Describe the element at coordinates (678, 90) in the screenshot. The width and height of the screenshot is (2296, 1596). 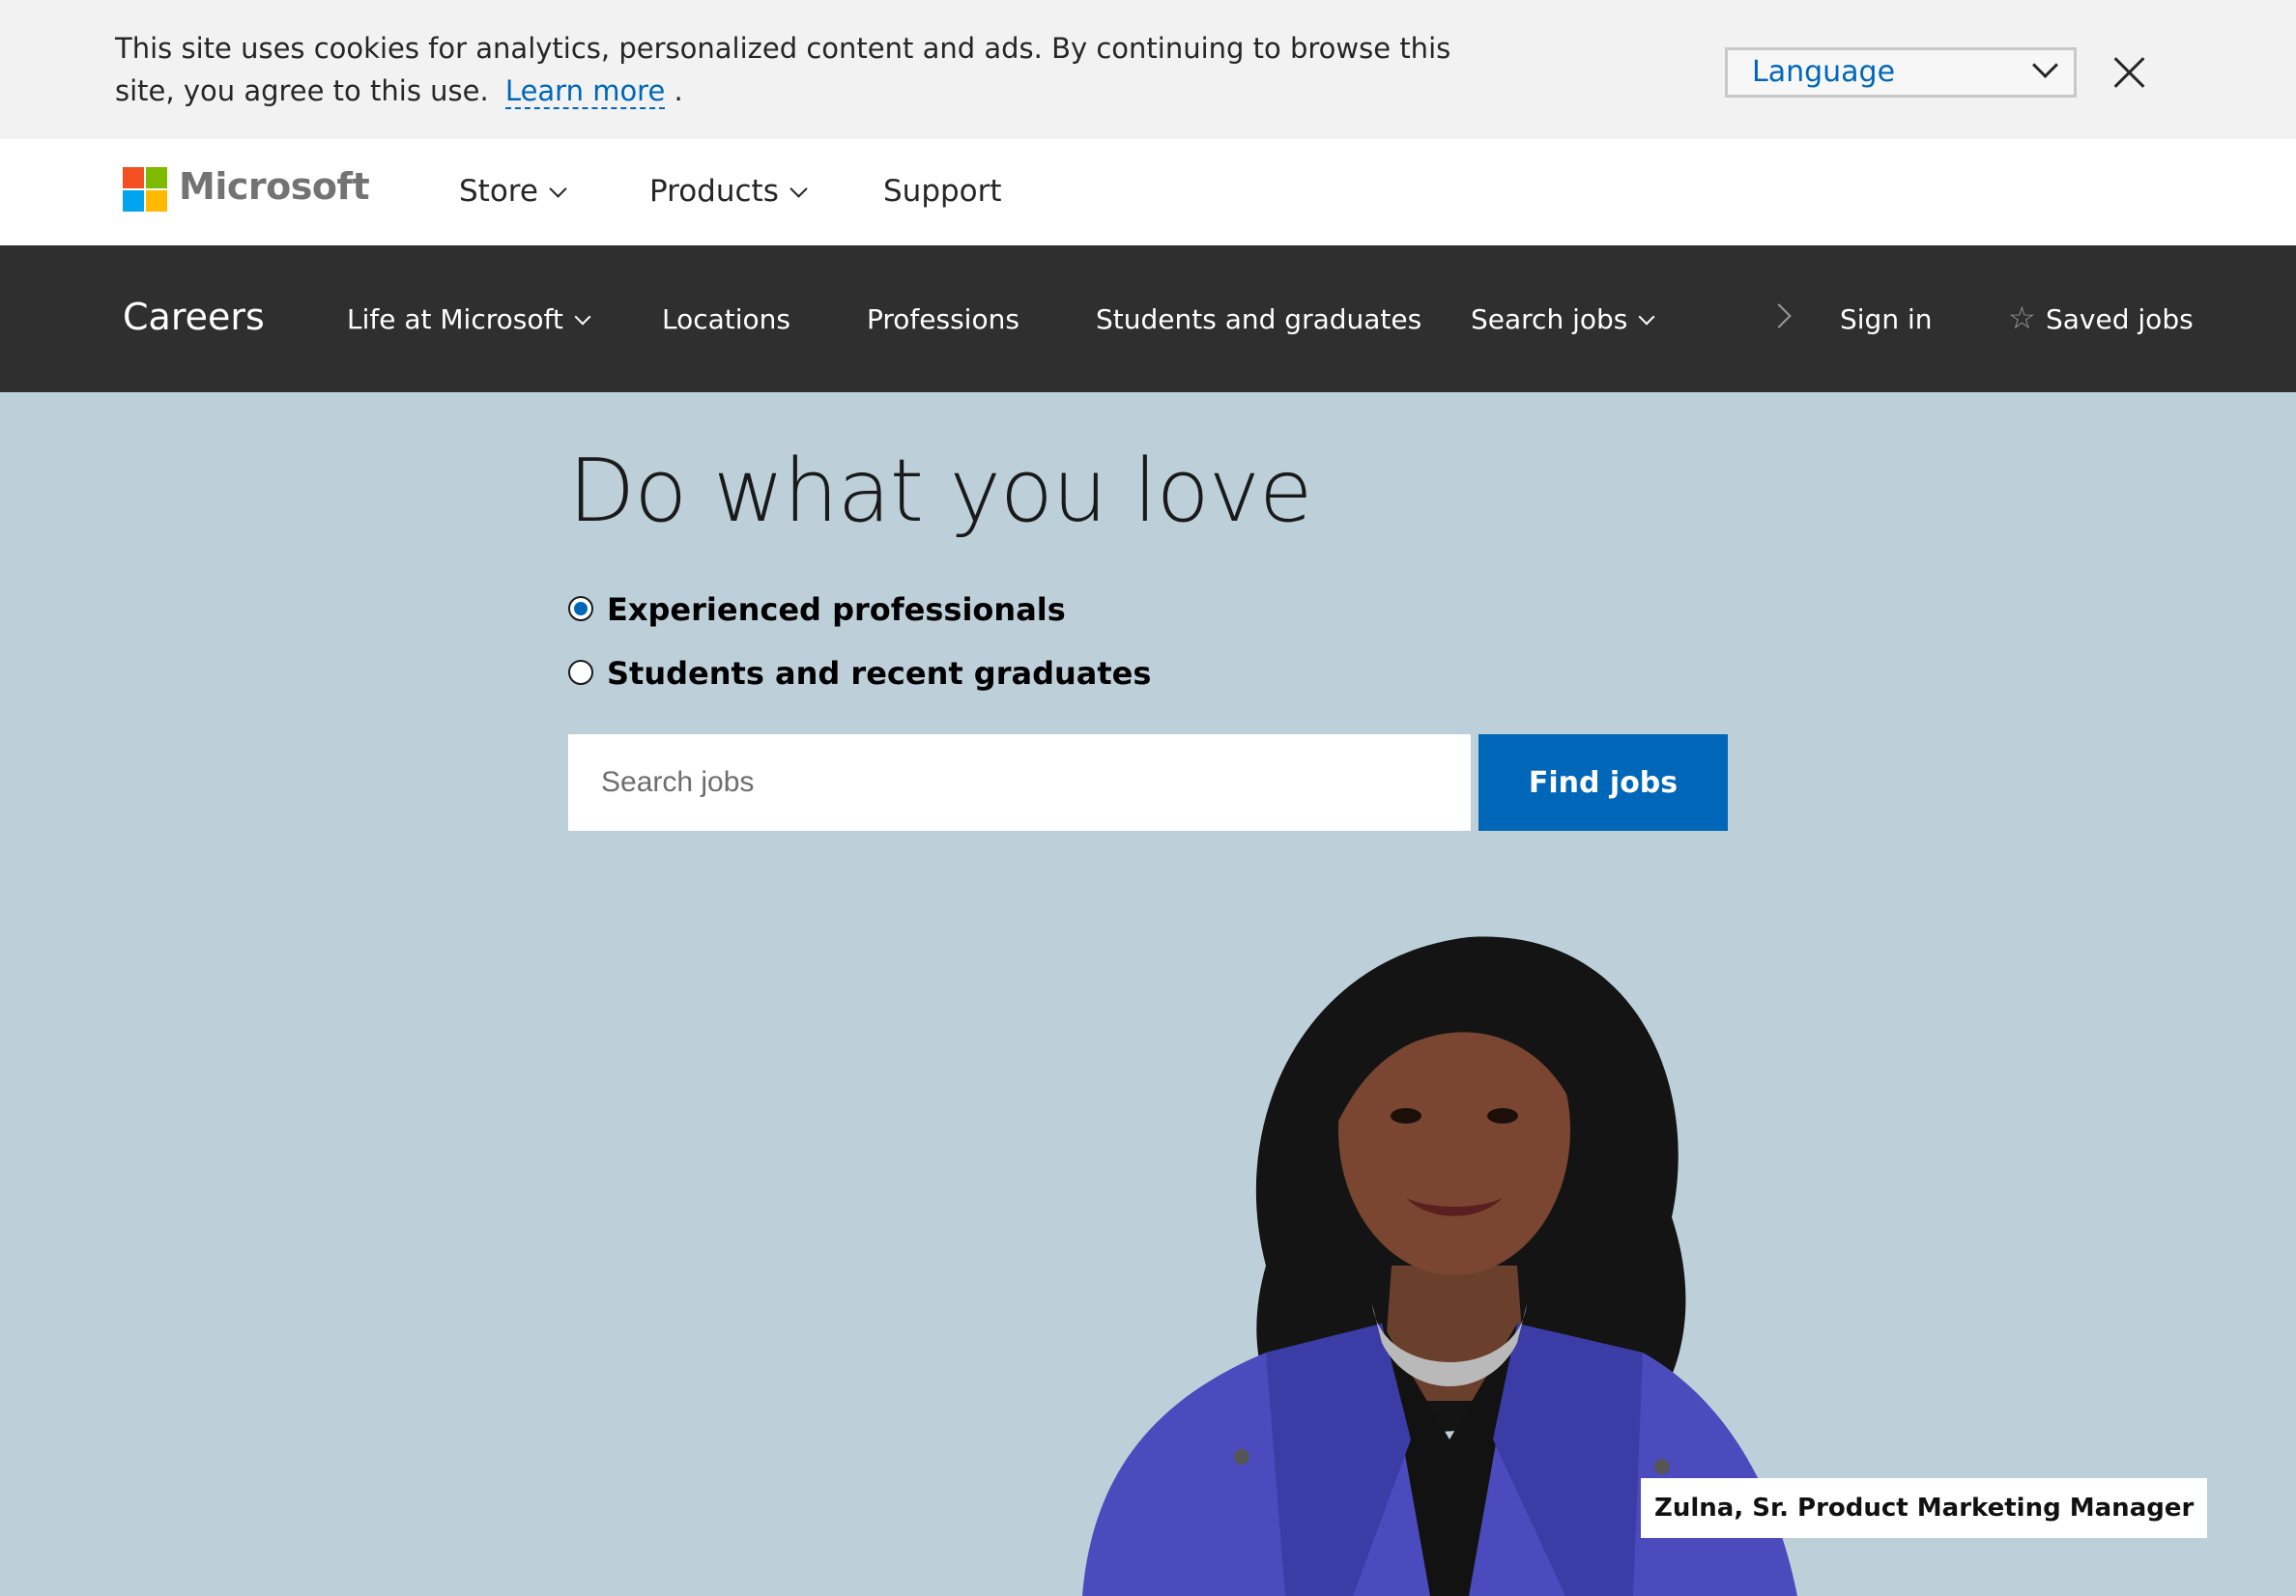
I see `cookie-period: .` at that location.